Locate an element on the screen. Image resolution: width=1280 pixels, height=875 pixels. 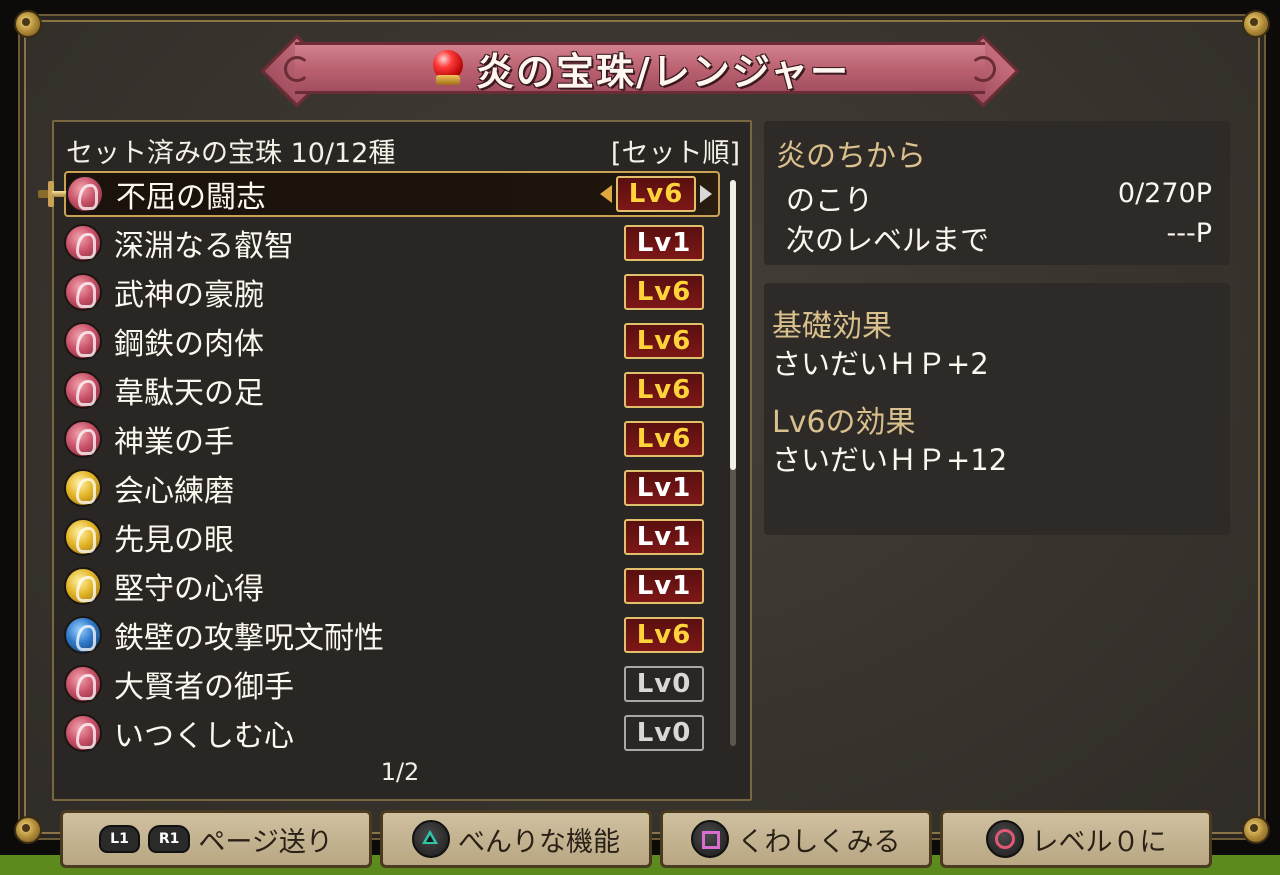
list-scrollbar is located at coordinates (733, 463).